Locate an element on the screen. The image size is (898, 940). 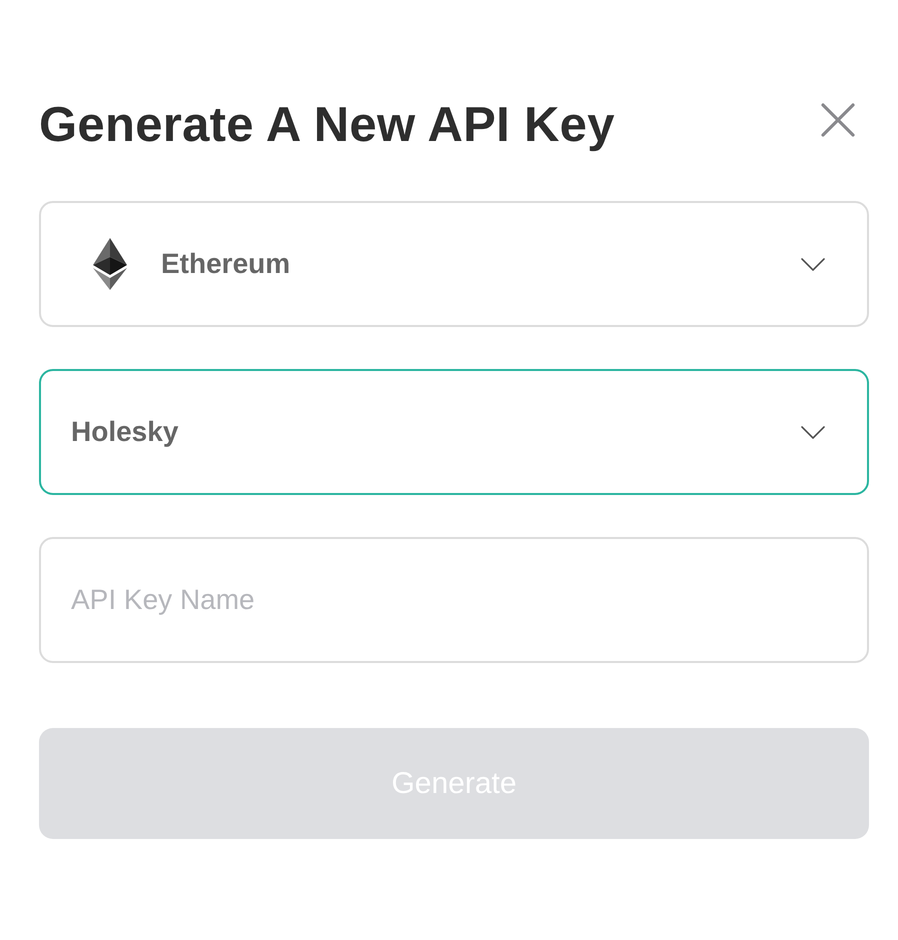
close-icon is located at coordinates (838, 120).